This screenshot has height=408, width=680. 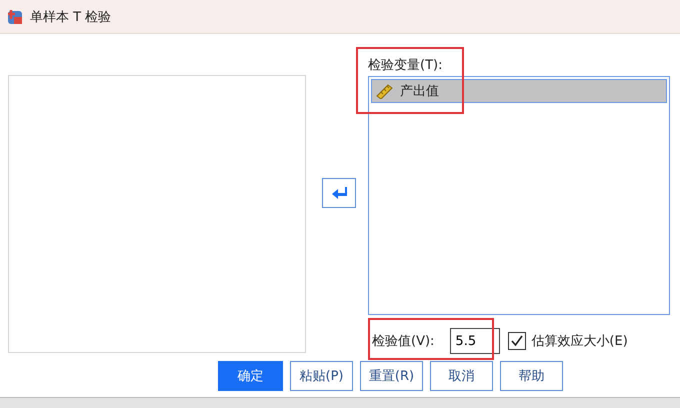 I want to click on move-button, so click(x=339, y=193).